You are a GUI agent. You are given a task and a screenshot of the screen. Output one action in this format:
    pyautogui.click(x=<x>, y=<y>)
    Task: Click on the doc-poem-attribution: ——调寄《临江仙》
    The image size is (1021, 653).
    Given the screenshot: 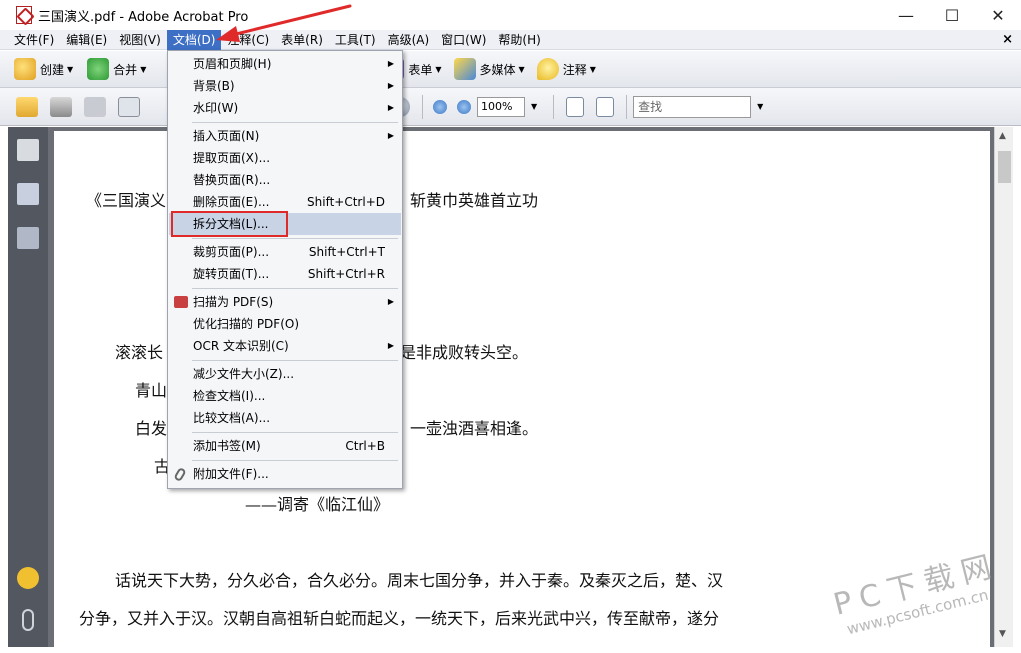 What is the action you would take?
    pyautogui.click(x=317, y=504)
    